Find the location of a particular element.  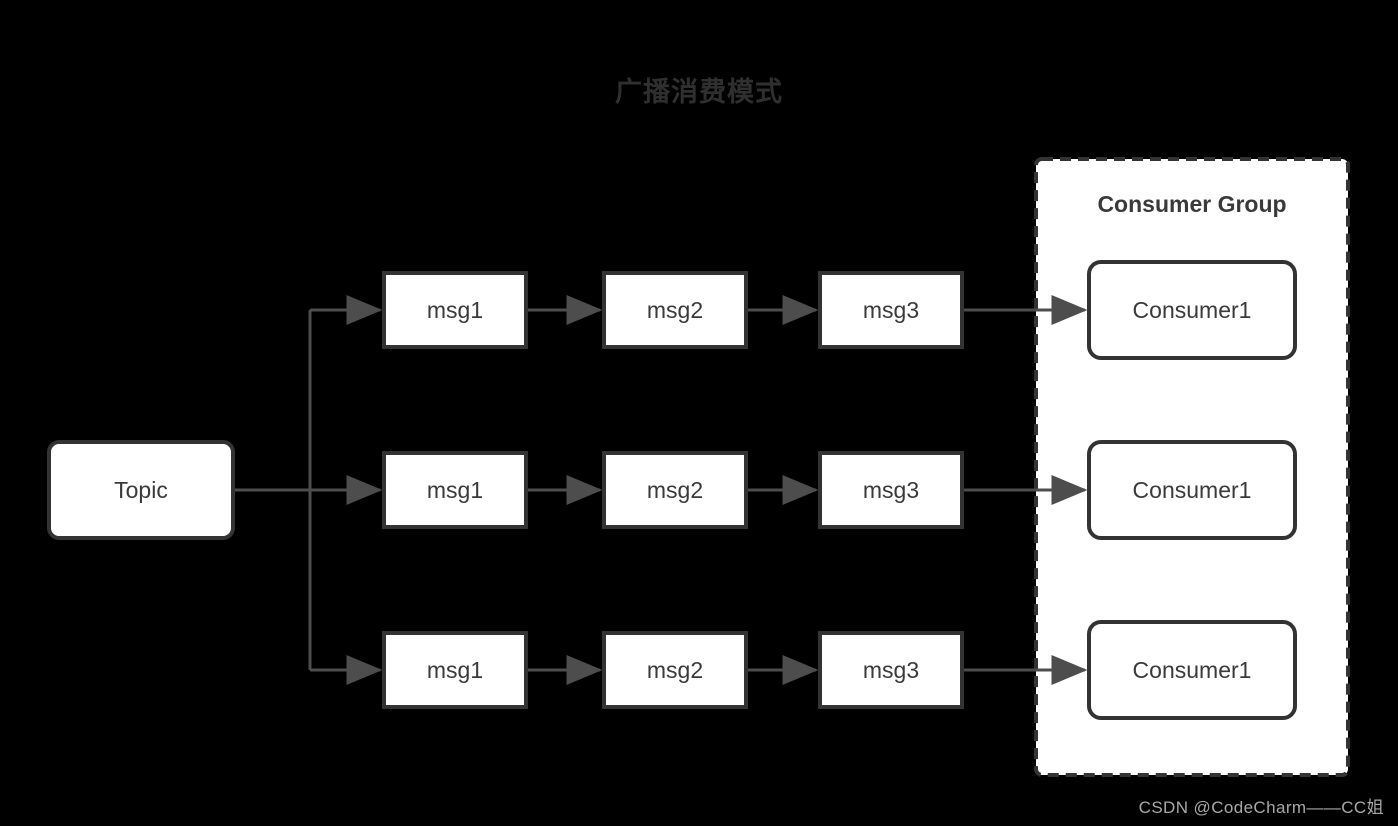

consumer-group-title: Consumer Group is located at coordinates (1192, 204).